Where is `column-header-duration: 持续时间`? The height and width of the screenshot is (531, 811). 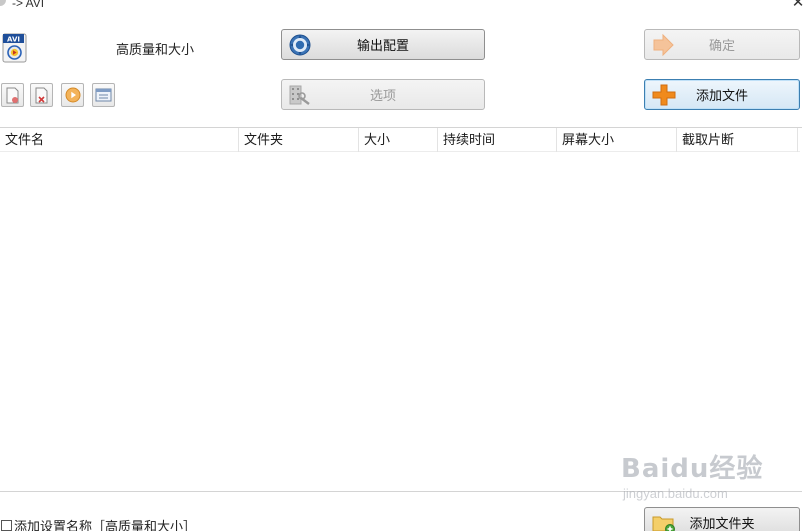 column-header-duration: 持续时间 is located at coordinates (497, 140).